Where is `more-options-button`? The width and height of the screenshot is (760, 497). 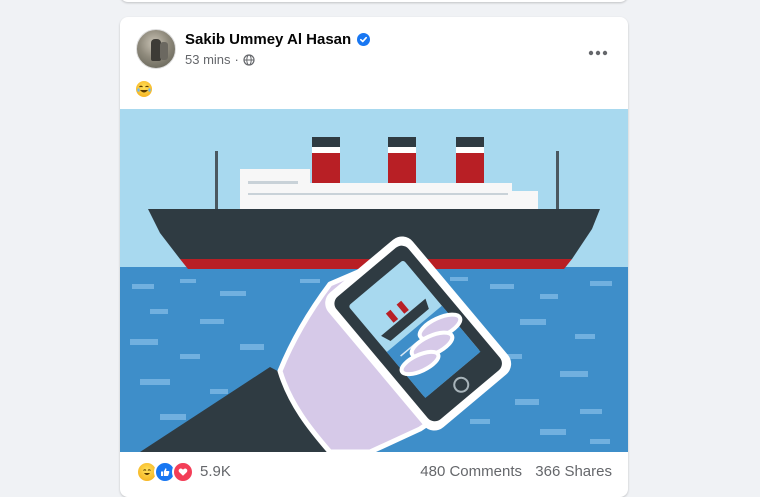
more-options-button is located at coordinates (598, 53).